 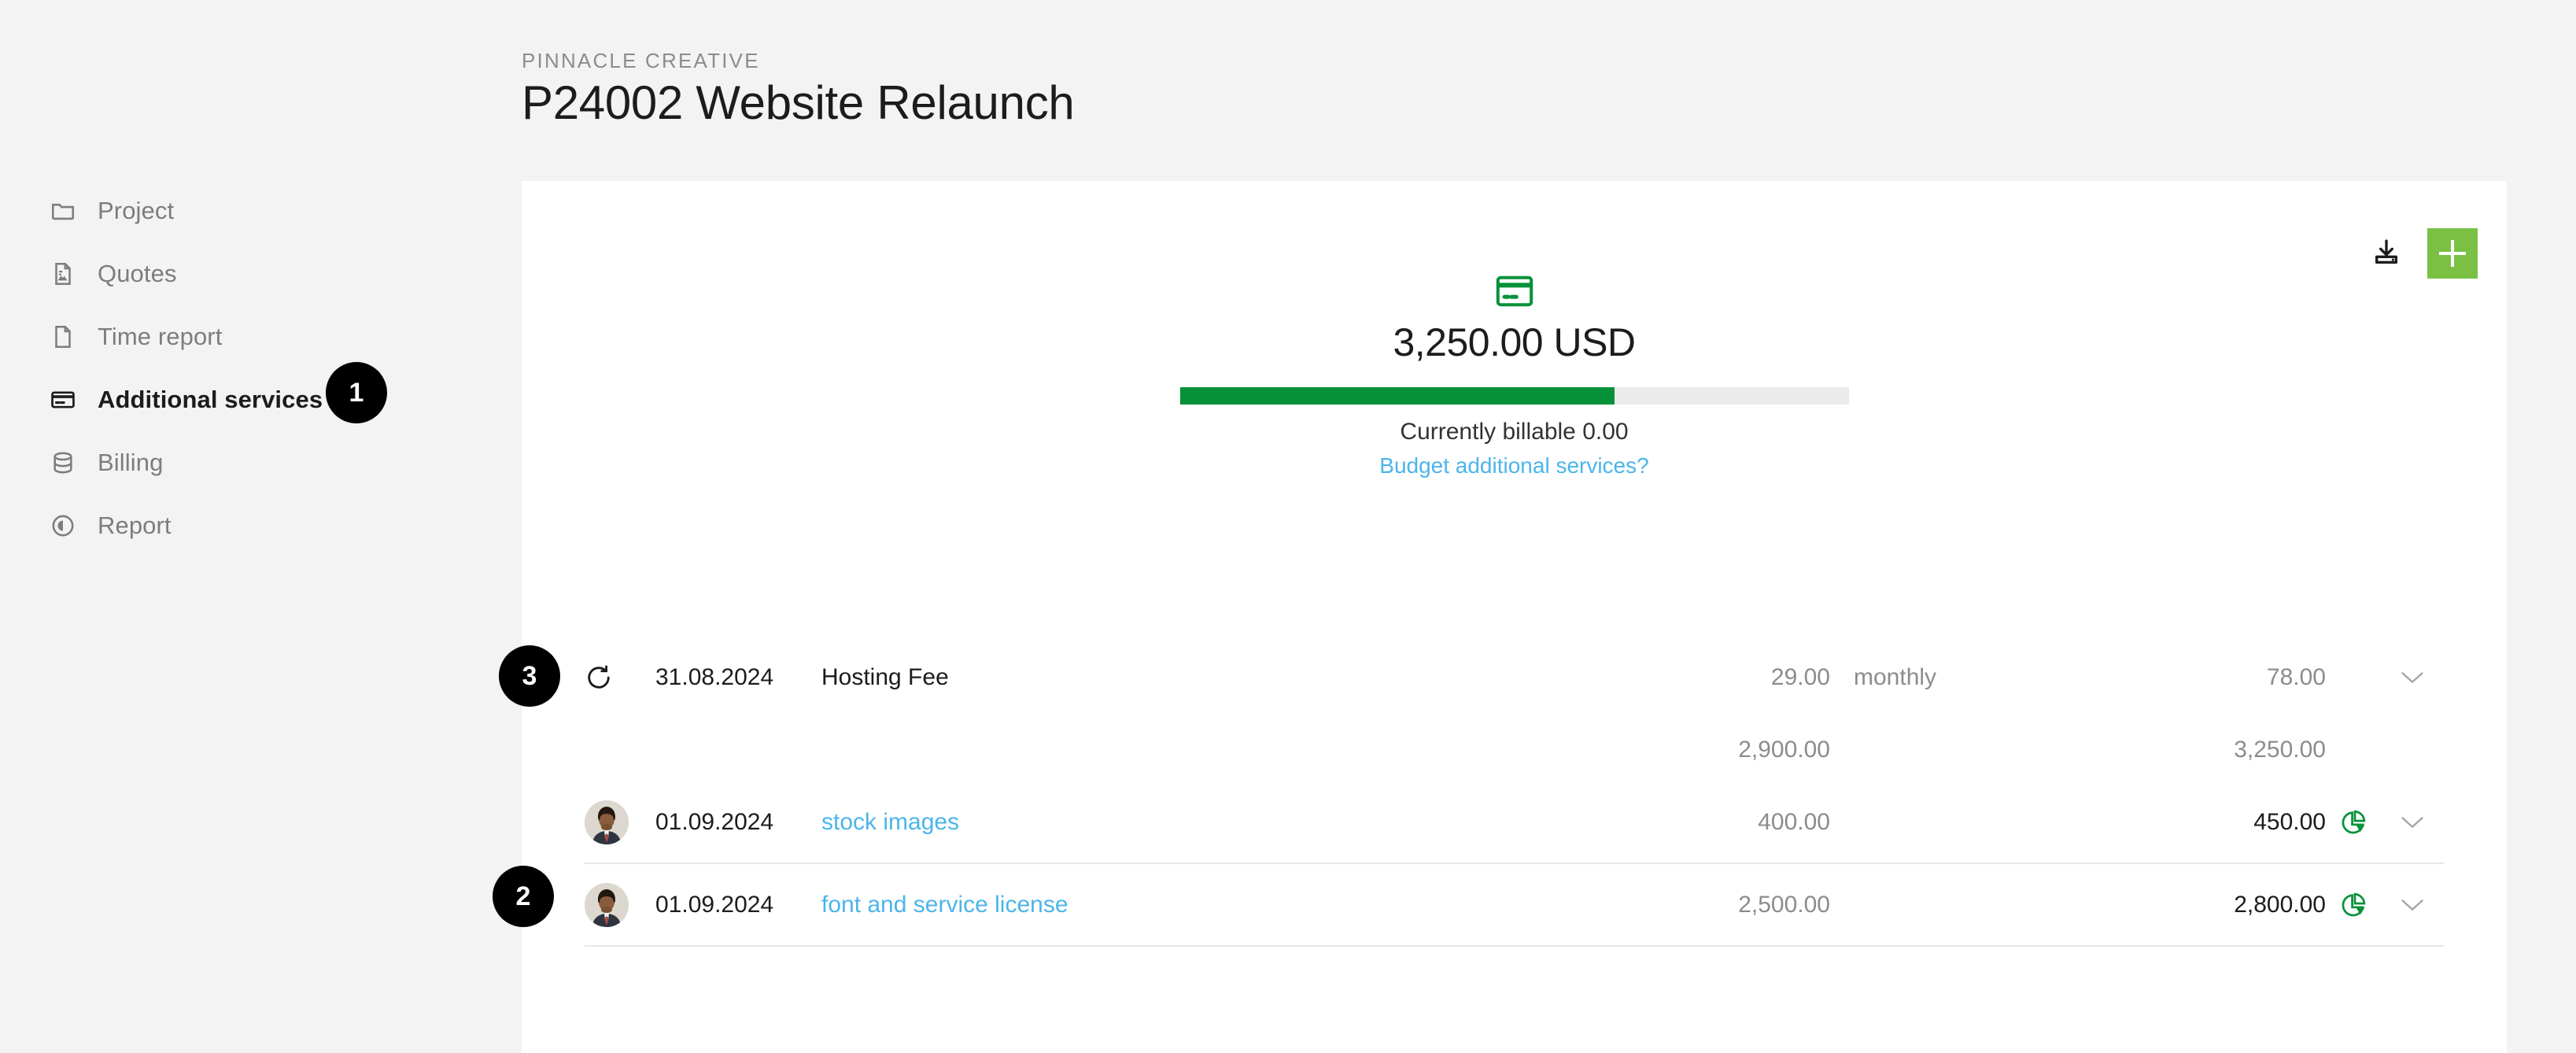 I want to click on subtotal-amount: 2,900.00, so click(x=1784, y=750).